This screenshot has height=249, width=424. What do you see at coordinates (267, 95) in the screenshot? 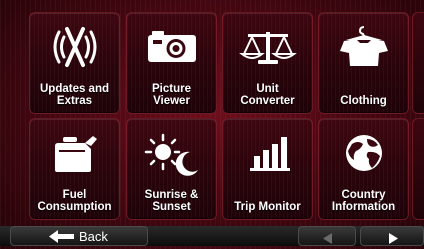
I see `tile-label: Unit Converter` at bounding box center [267, 95].